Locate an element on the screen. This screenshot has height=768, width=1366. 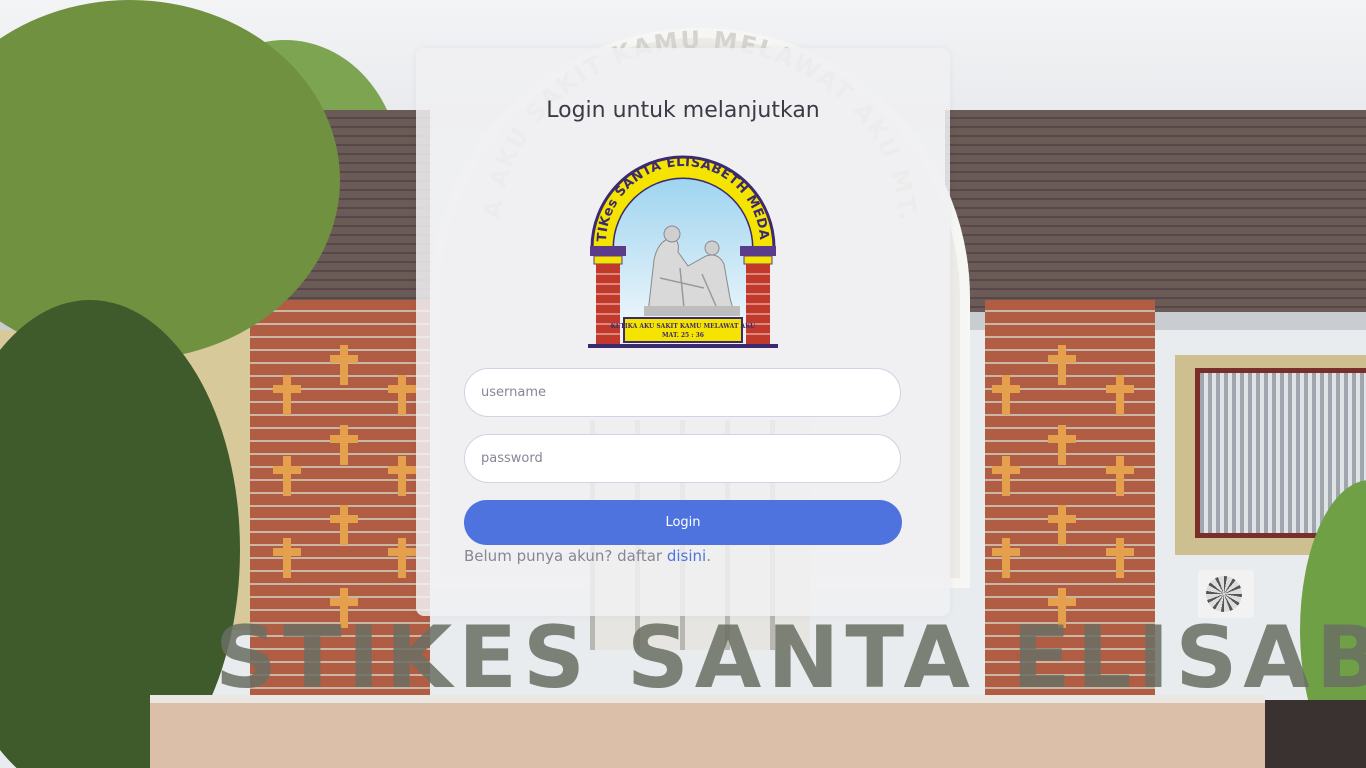
signup-prompt: Belum punya akun? daftar disini. is located at coordinates (587, 556).